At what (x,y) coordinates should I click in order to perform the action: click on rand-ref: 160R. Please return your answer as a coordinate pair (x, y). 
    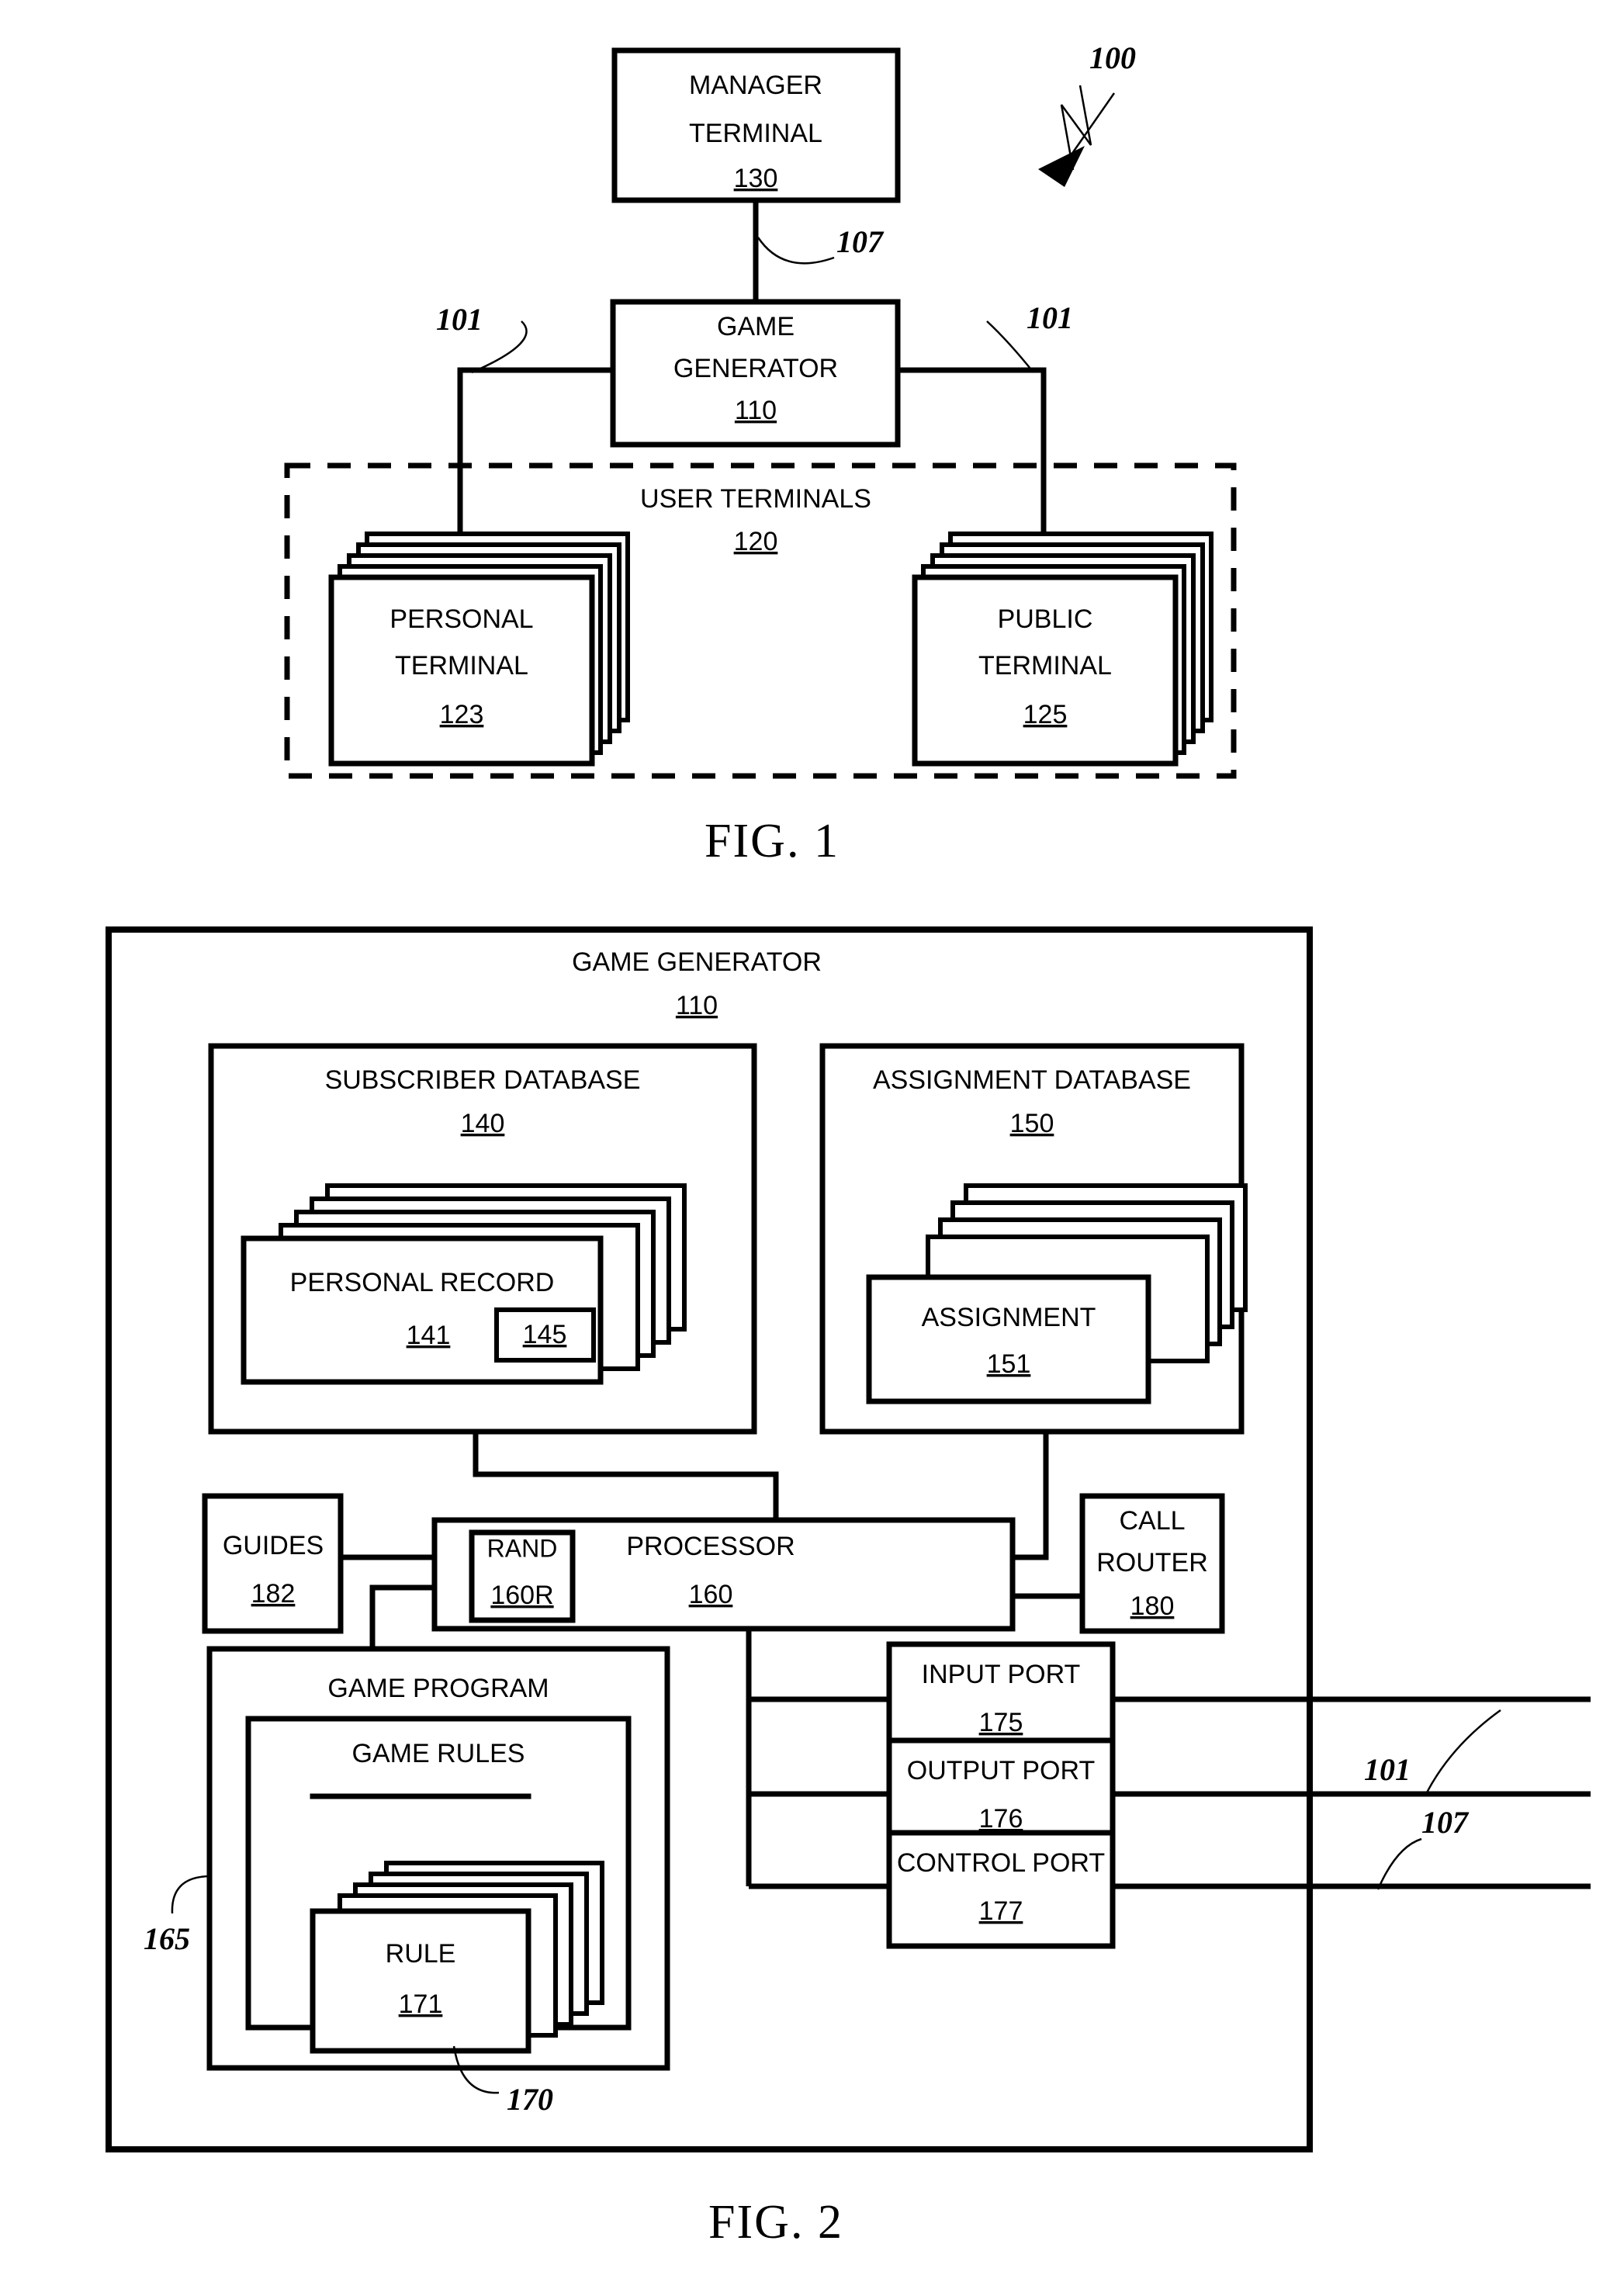
    Looking at the image, I should click on (521, 1595).